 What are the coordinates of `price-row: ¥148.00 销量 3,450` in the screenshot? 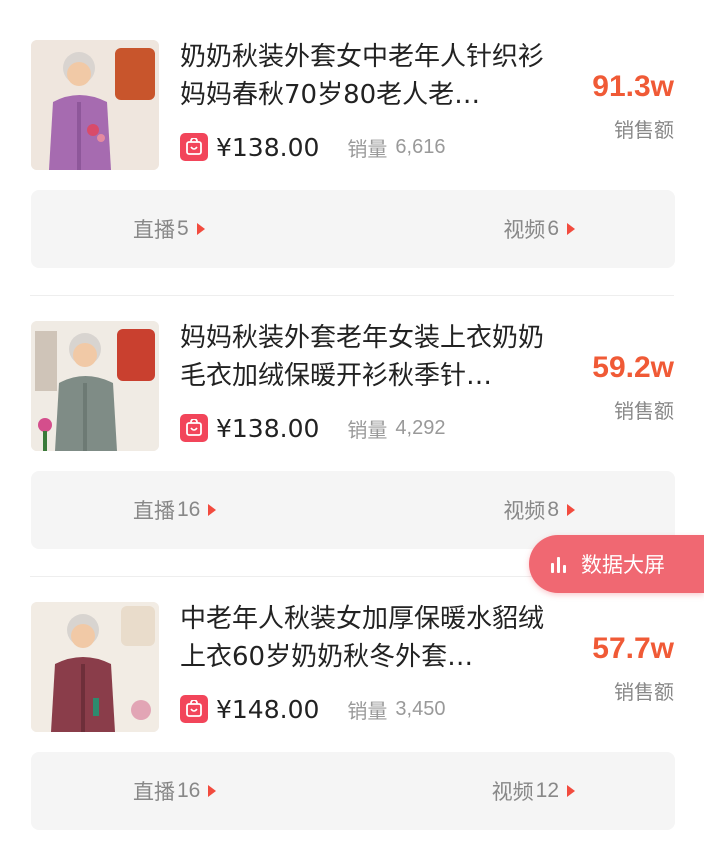 It's located at (312, 709).